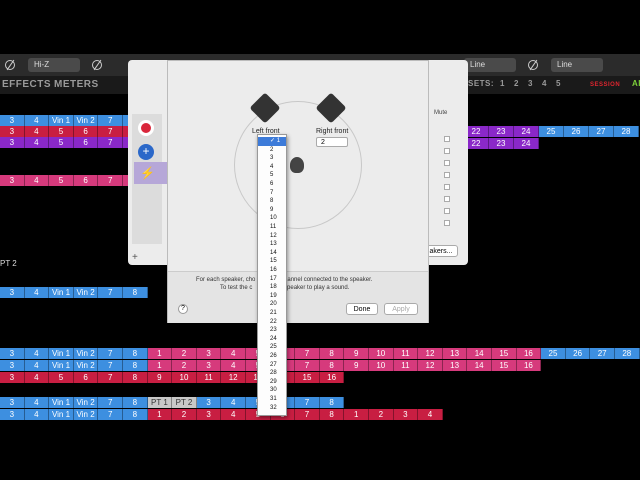  What do you see at coordinates (272, 175) in the screenshot?
I see `dropdown-option: 5` at bounding box center [272, 175].